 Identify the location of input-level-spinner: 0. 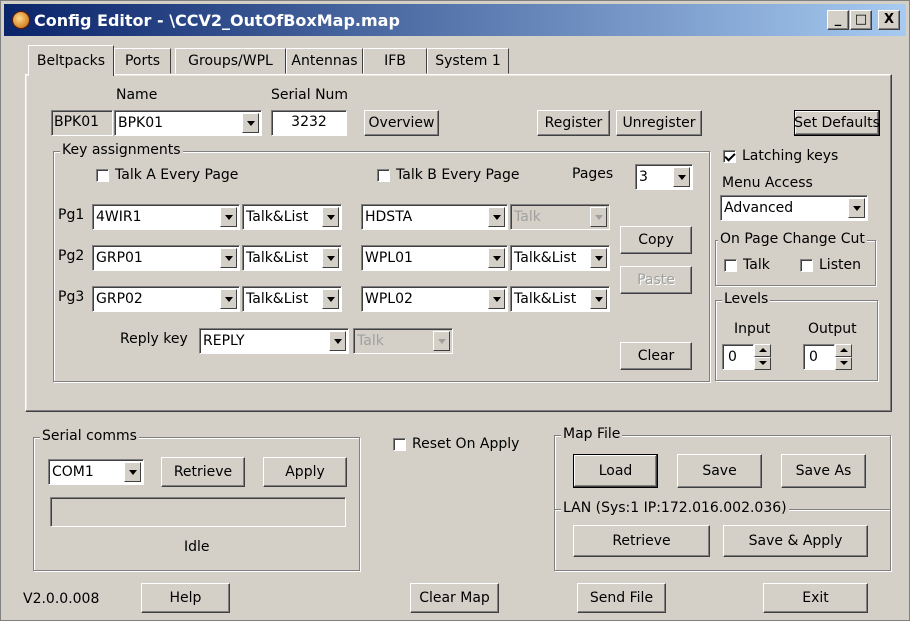
(746, 357).